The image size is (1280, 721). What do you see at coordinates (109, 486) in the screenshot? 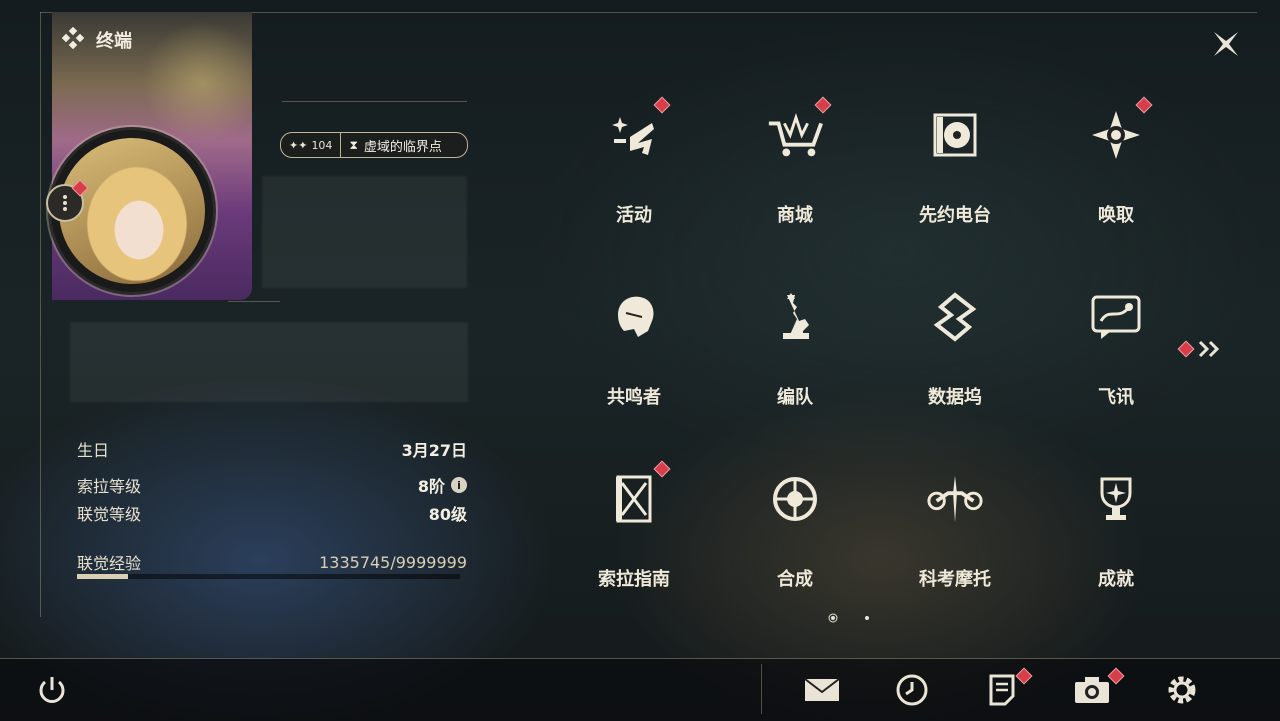
I see `stat-label: 索拉等级` at bounding box center [109, 486].